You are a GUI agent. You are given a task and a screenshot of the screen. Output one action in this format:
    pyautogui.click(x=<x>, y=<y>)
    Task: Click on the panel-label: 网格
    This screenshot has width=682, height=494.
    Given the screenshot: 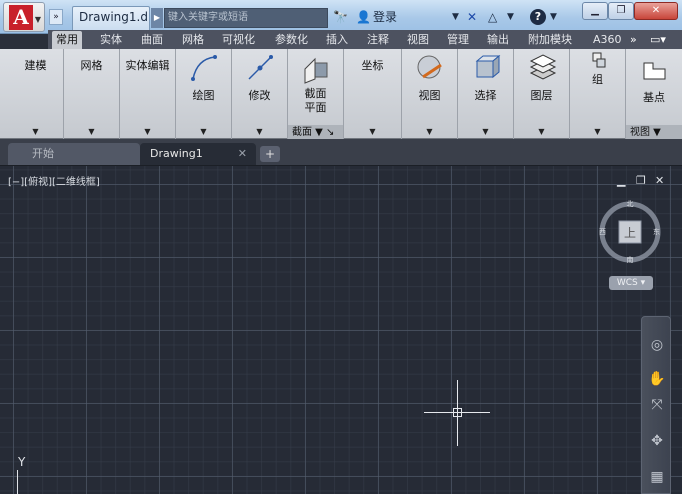 What is the action you would take?
    pyautogui.click(x=91, y=65)
    